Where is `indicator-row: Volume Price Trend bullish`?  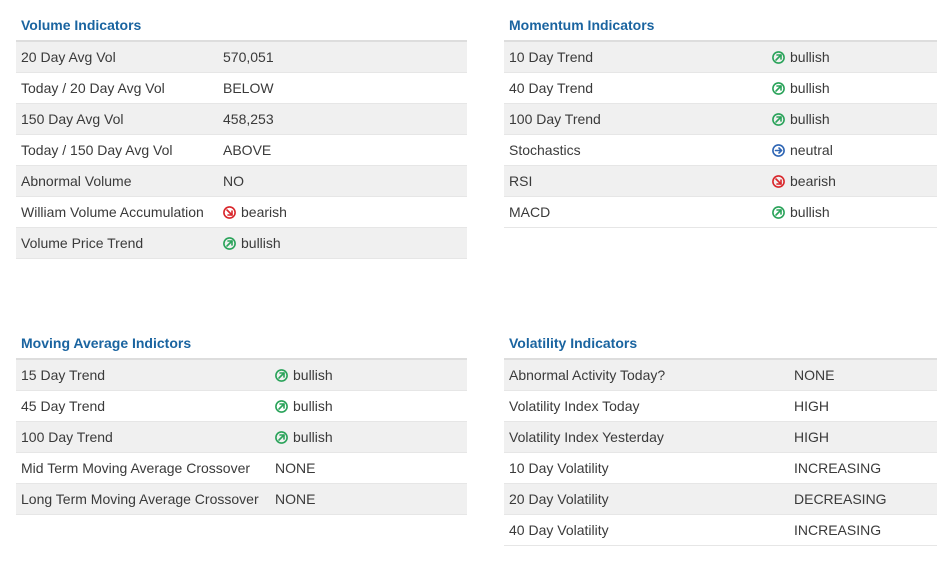
indicator-row: Volume Price Trend bullish is located at coordinates (241, 243).